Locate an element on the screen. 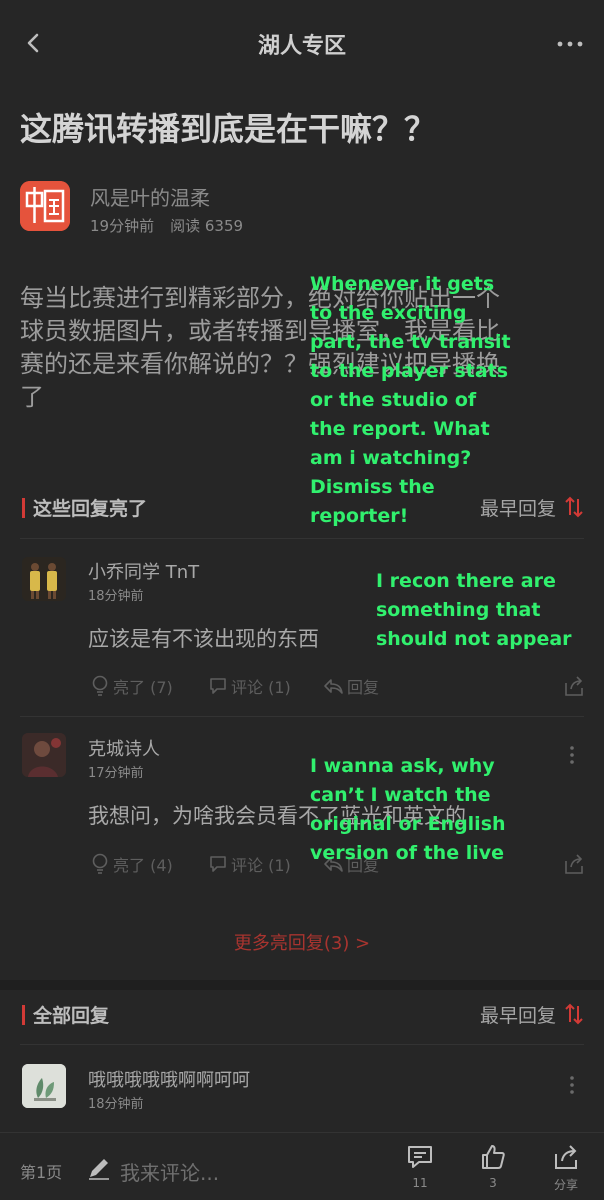  like-count: 亮了 (4) is located at coordinates (143, 865).